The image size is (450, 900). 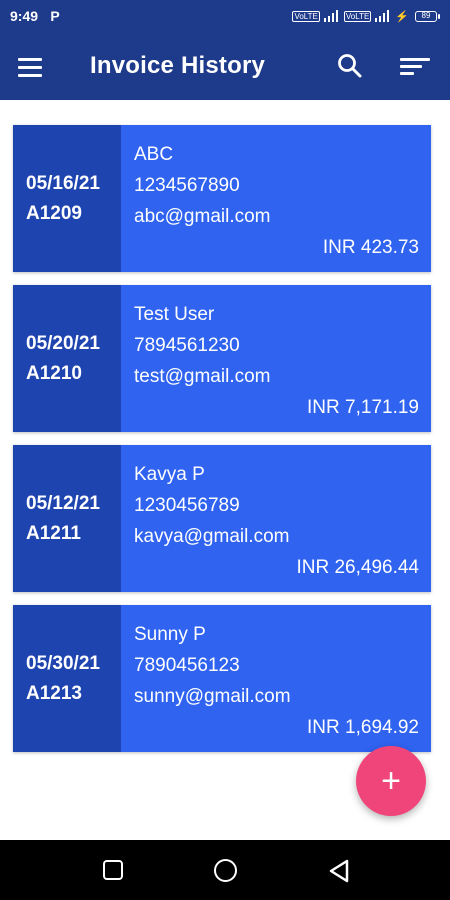 What do you see at coordinates (67, 518) in the screenshot?
I see `invoice-card-left: 05/12/21 A1211` at bounding box center [67, 518].